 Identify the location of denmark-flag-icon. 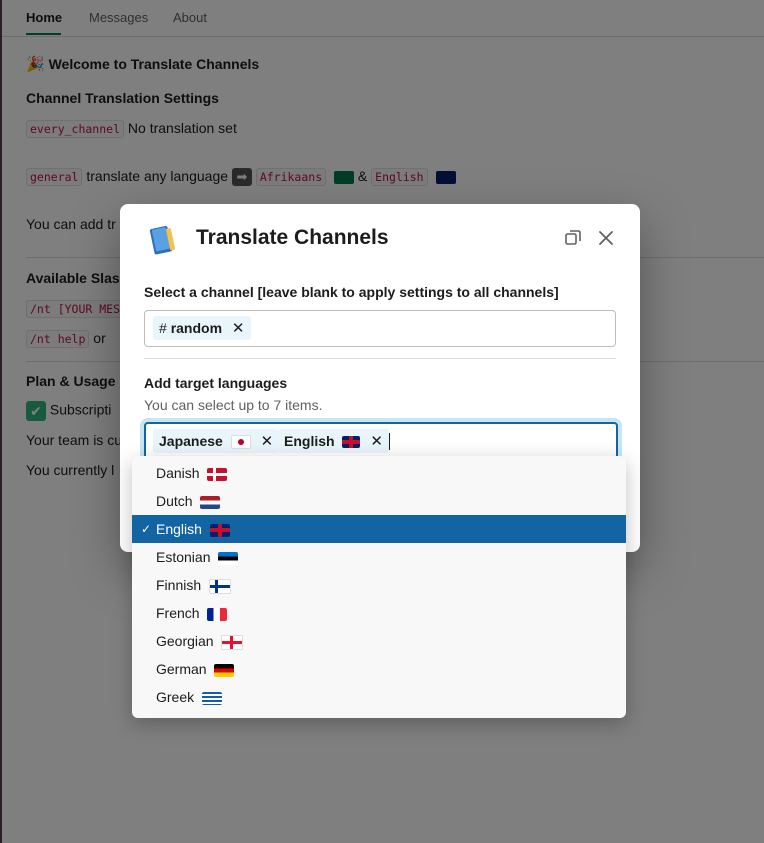
(217, 474).